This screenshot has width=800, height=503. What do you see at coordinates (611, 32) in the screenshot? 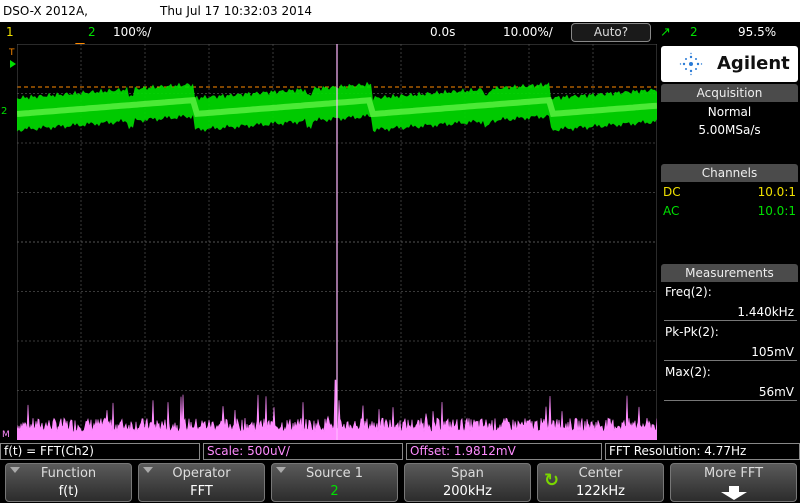
I see `trigger-mode-button: Auto?` at bounding box center [611, 32].